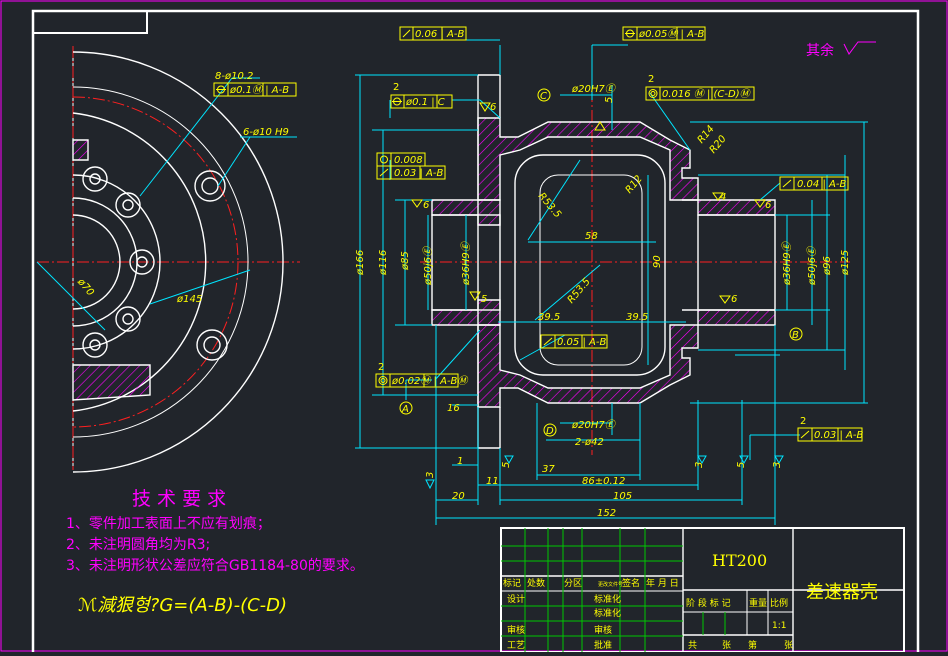 The width and height of the screenshot is (948, 656). Describe the element at coordinates (606, 513) in the screenshot. I see `svg-text: 152` at that location.